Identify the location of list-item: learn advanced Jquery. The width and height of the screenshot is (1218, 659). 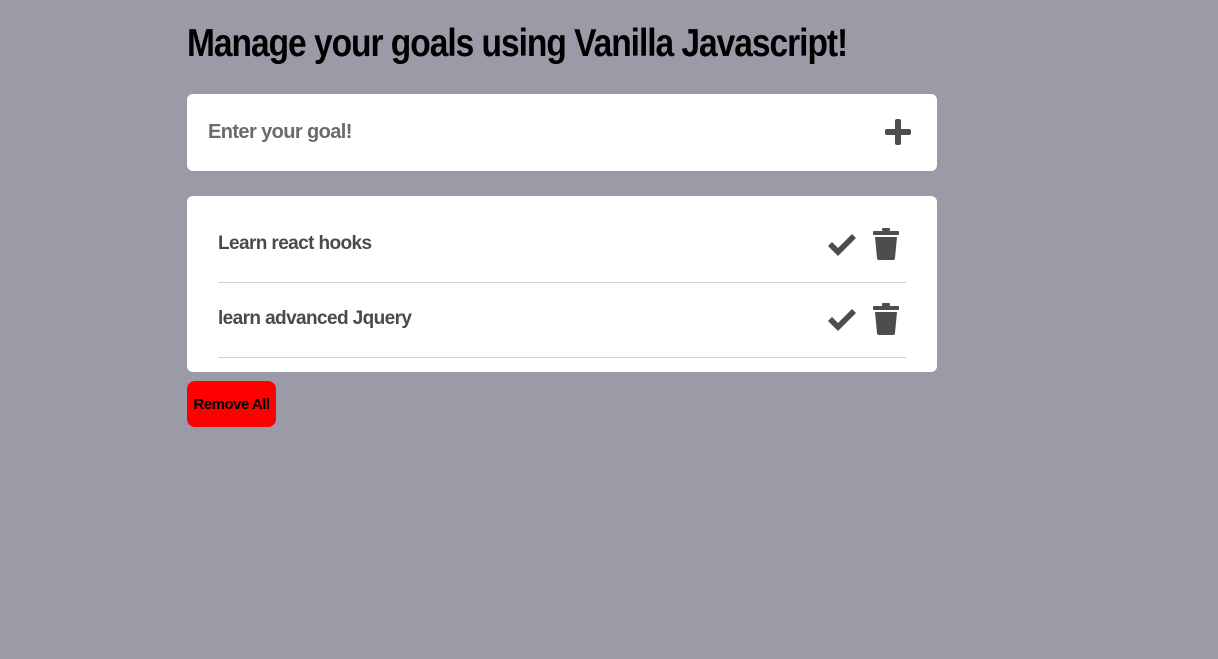
(562, 320).